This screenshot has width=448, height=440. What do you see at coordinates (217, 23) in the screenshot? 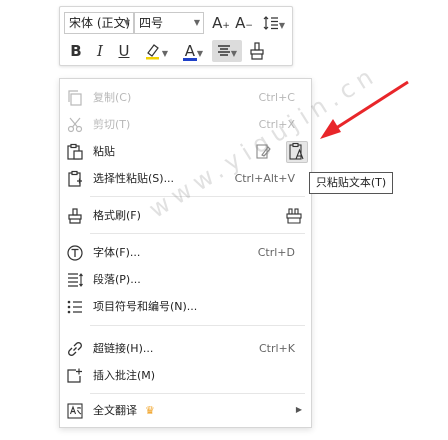
I see `grow-font-icon: A` at bounding box center [217, 23].